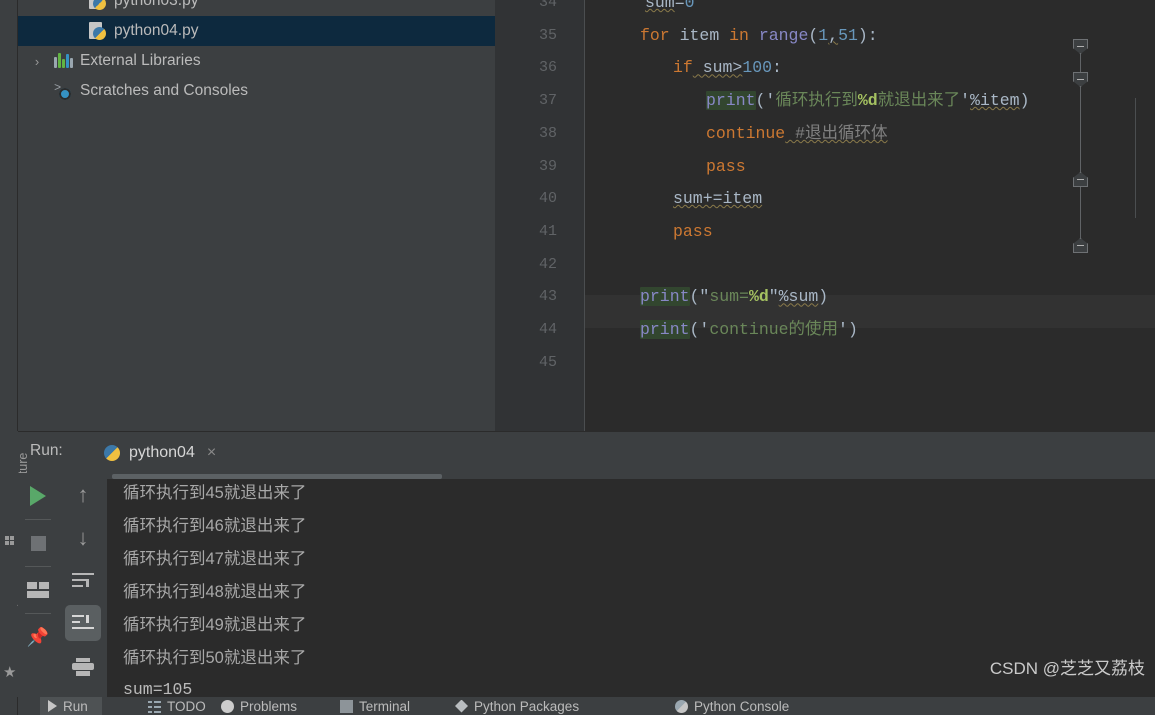 The width and height of the screenshot is (1155, 715). What do you see at coordinates (10, 672) in the screenshot?
I see `star-icon: ★` at bounding box center [10, 672].